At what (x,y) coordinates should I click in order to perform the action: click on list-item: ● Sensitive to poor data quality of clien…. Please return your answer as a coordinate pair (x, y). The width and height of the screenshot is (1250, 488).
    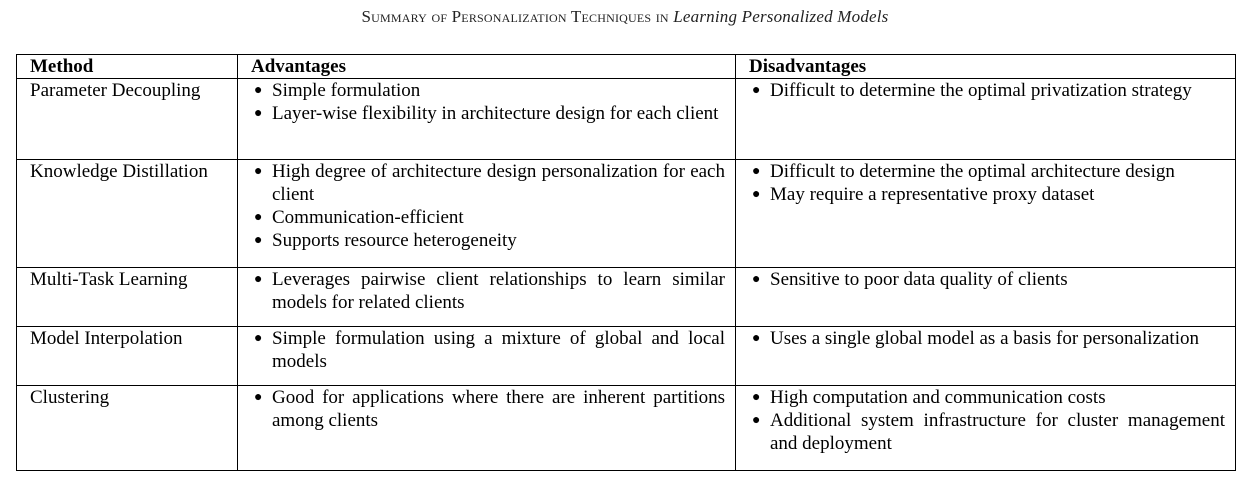
    Looking at the image, I should click on (987, 279).